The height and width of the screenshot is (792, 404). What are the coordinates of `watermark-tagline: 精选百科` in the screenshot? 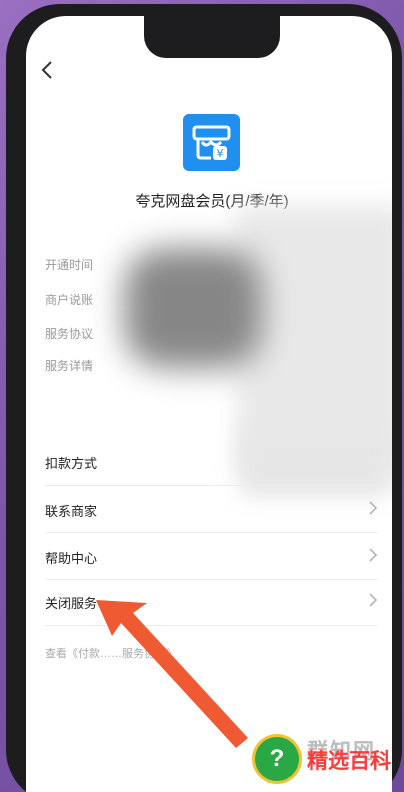 It's located at (349, 761).